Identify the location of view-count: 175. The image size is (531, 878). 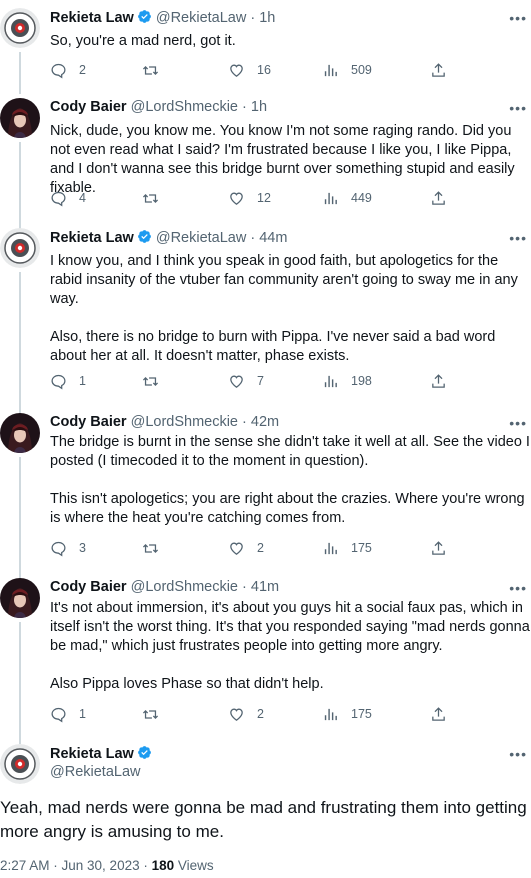
(361, 714).